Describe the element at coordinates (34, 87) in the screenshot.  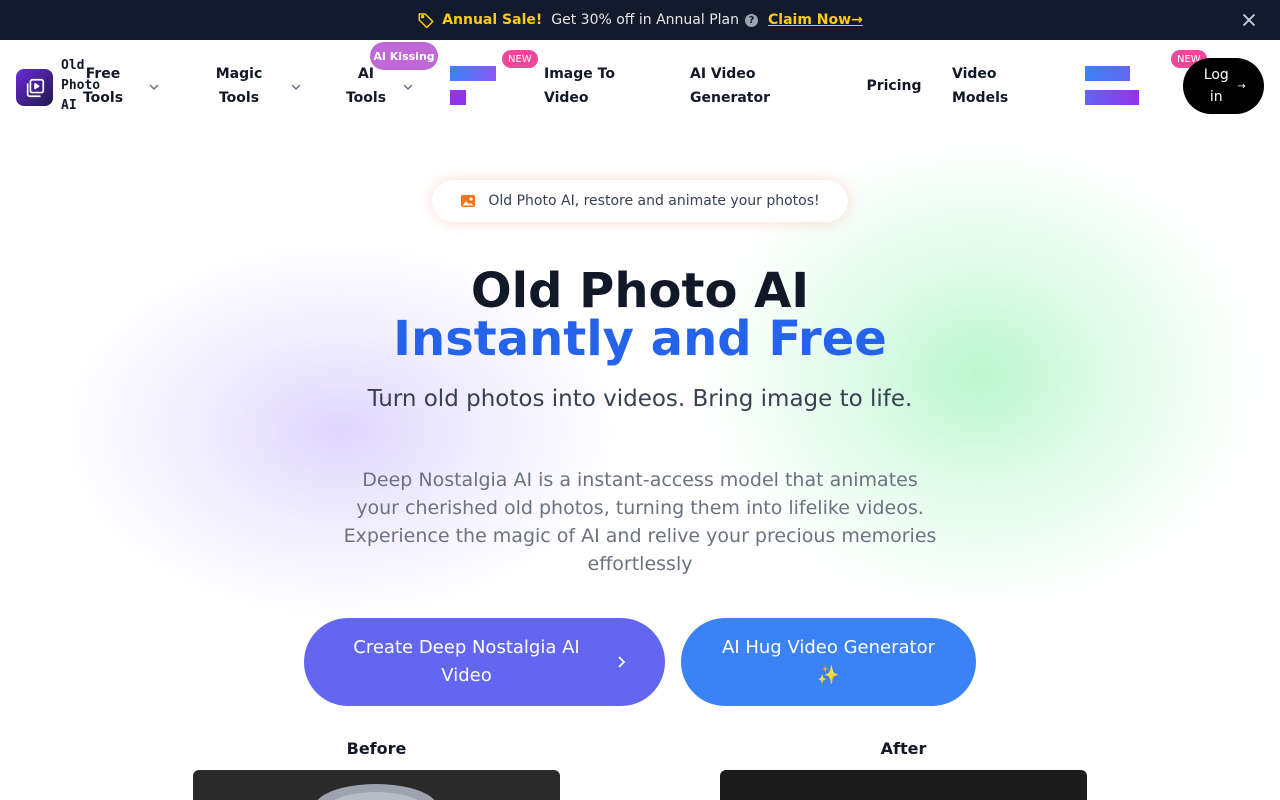
I see `logo-icon` at that location.